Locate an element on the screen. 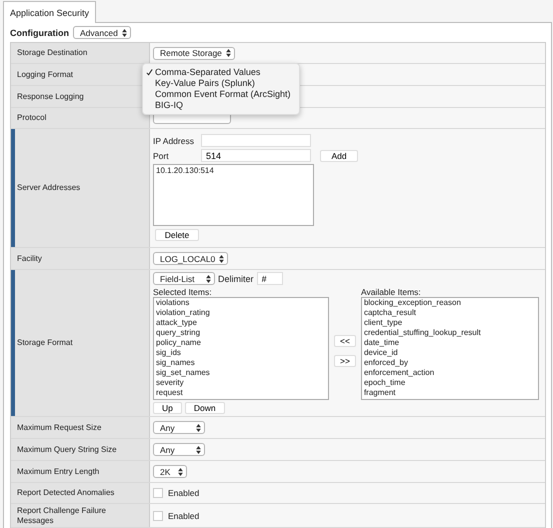 The width and height of the screenshot is (553, 528). list-item: request is located at coordinates (241, 393).